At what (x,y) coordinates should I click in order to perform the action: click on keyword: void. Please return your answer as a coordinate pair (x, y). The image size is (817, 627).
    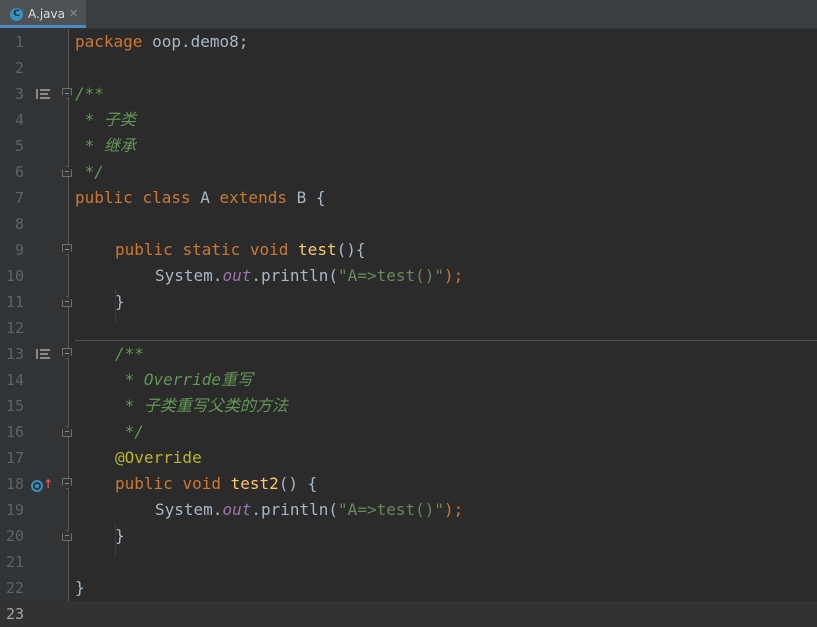
    Looking at the image, I should click on (269, 249).